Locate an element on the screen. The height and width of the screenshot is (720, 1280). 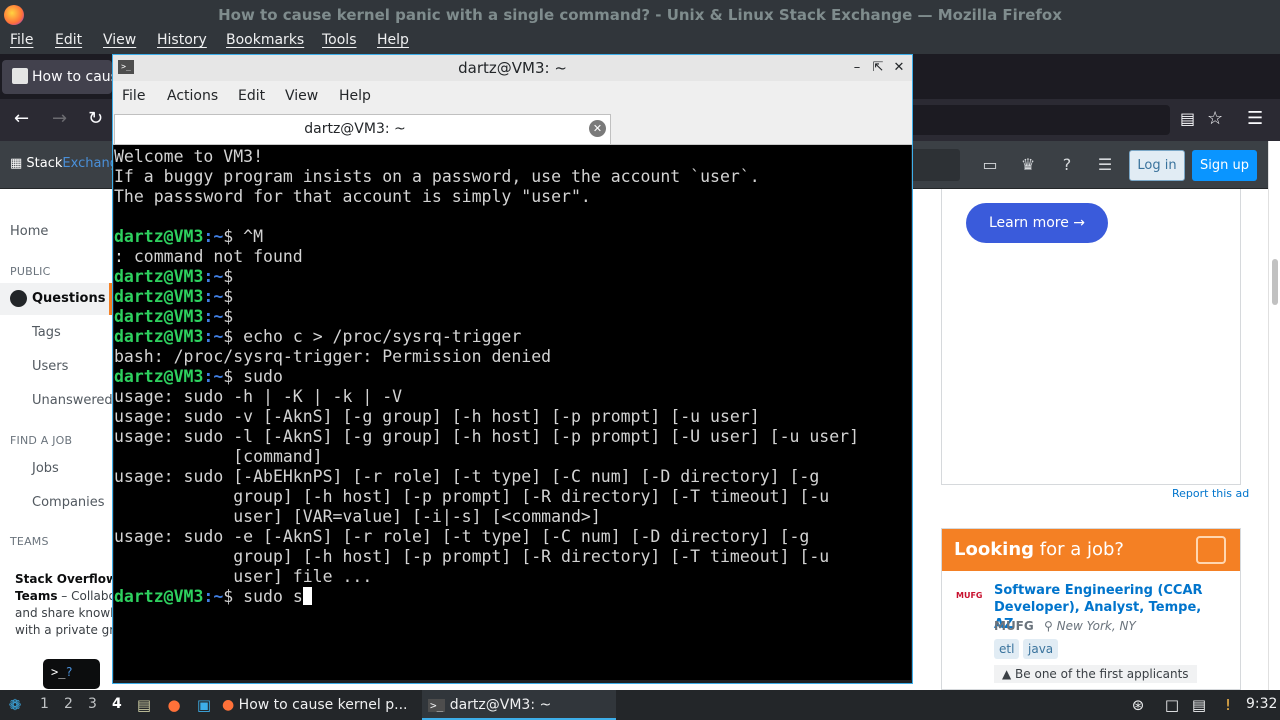
terminal-line: dartz@VM3:~$ is located at coordinates (512, 277).